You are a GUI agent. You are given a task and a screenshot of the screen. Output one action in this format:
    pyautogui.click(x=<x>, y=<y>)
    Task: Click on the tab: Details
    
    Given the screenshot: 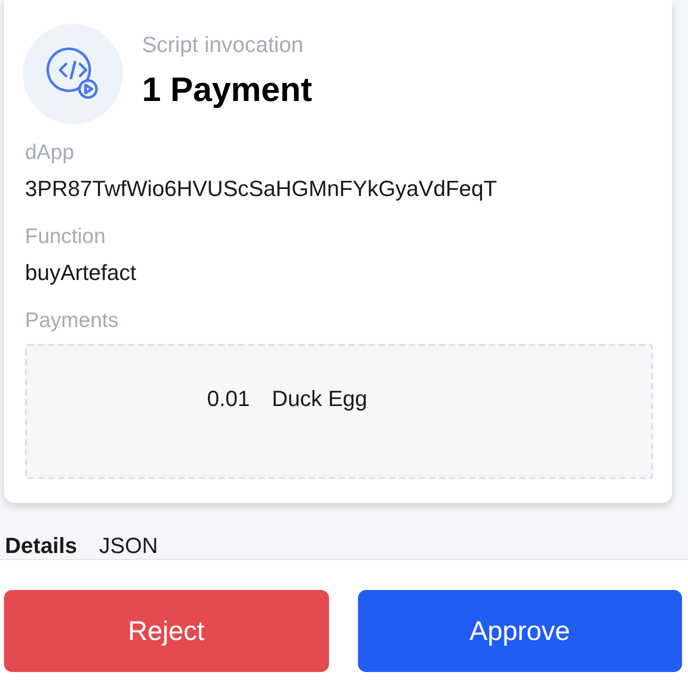 What is the action you would take?
    pyautogui.click(x=41, y=546)
    